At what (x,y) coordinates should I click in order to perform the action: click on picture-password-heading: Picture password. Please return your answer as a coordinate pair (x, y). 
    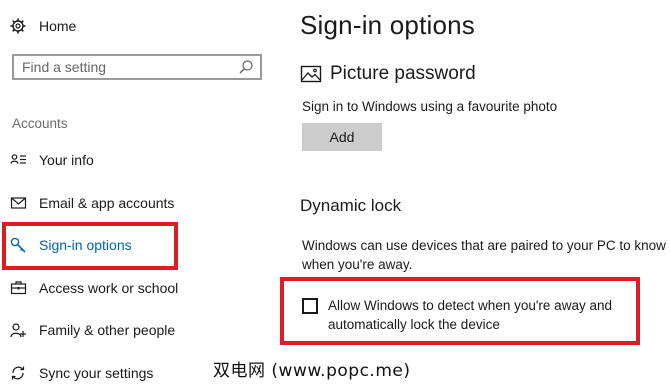
    Looking at the image, I should click on (388, 74).